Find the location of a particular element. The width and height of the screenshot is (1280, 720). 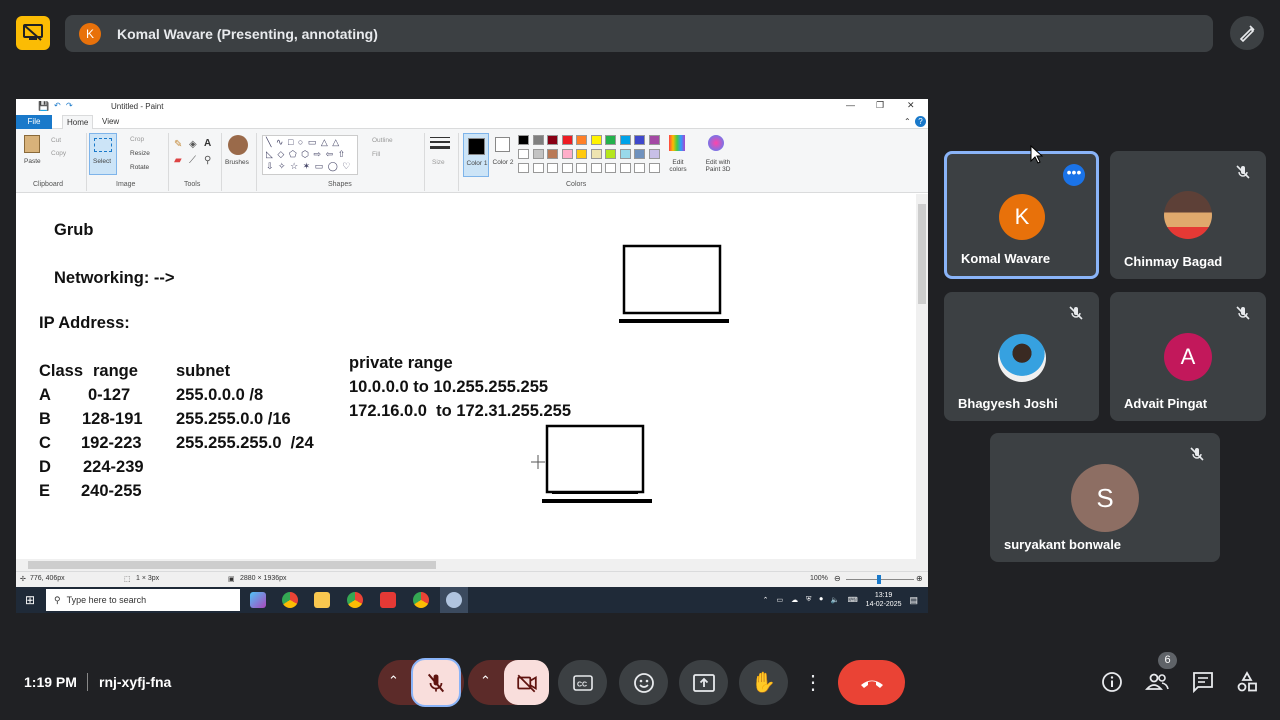

eraser-icon: ▰ is located at coordinates (178, 160).